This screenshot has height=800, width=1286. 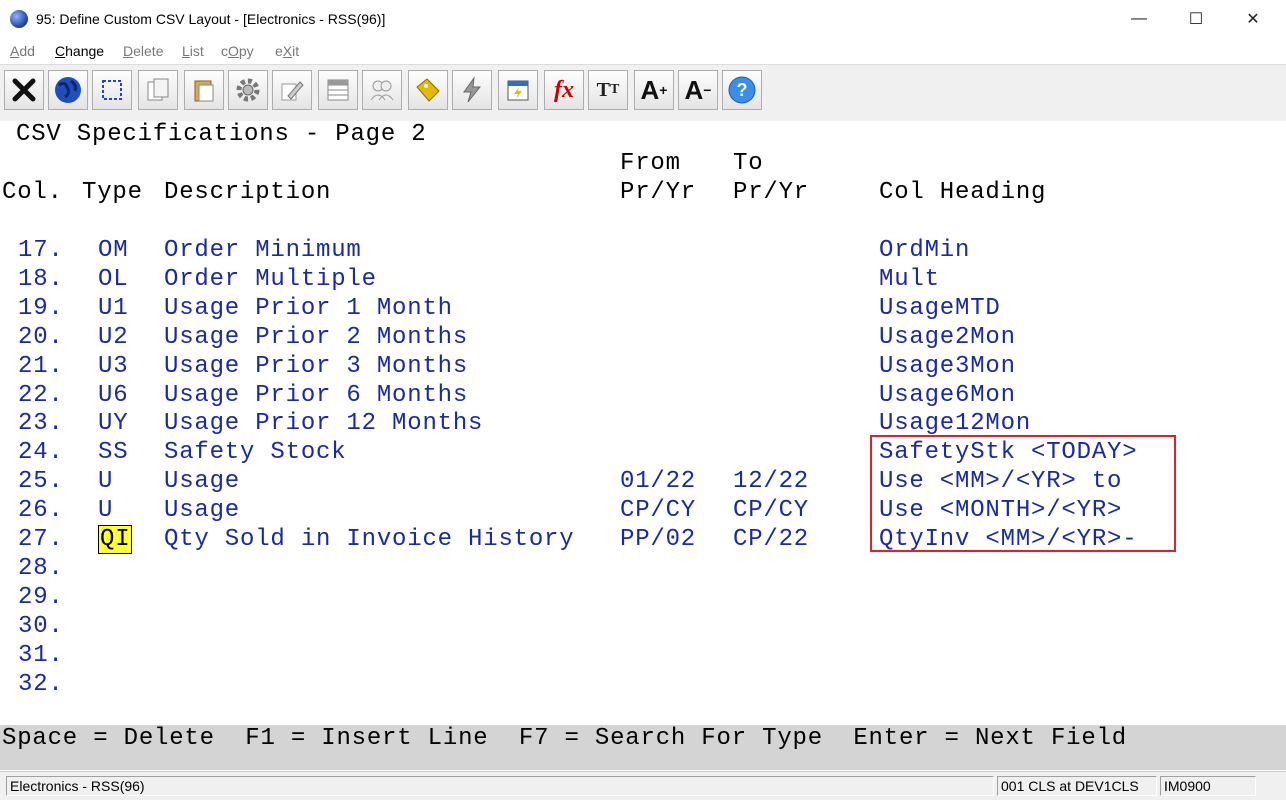 What do you see at coordinates (204, 90) in the screenshot?
I see `clipboard-icon` at bounding box center [204, 90].